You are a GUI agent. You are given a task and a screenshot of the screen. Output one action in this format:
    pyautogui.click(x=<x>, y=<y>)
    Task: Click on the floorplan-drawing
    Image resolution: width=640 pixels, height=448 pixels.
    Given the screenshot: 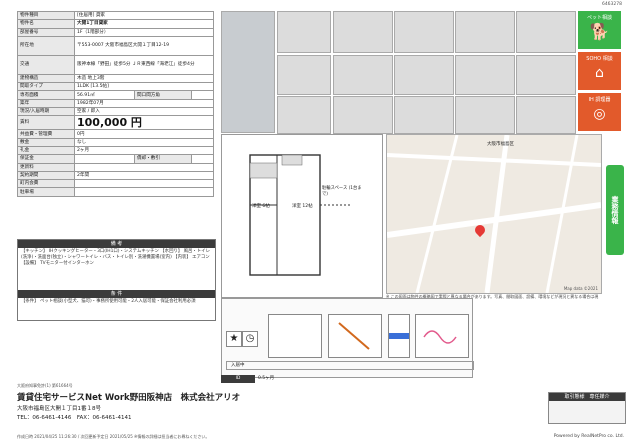 What is the action you would take?
    pyautogui.click(x=299, y=215)
    